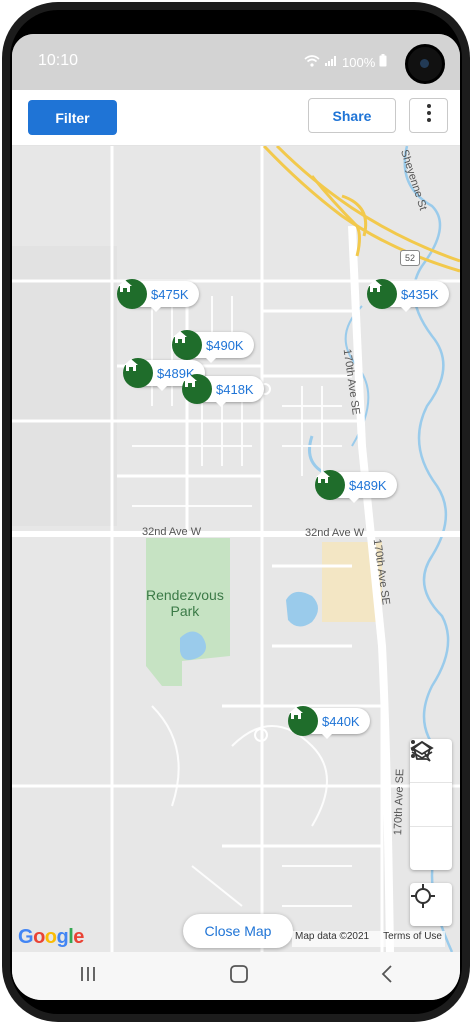  I want to click on home-button-icon, so click(239, 976).